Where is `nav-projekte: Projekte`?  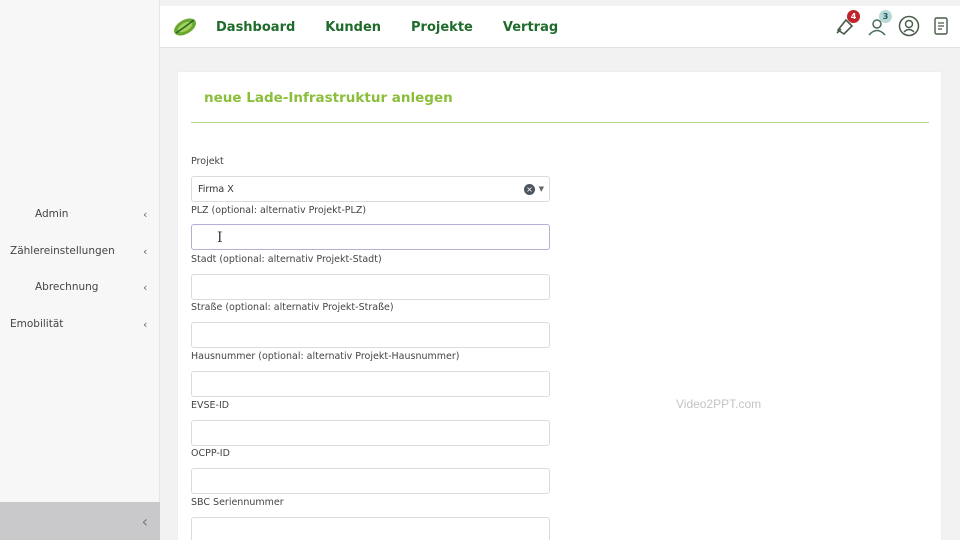
nav-projekte: Projekte is located at coordinates (442, 27).